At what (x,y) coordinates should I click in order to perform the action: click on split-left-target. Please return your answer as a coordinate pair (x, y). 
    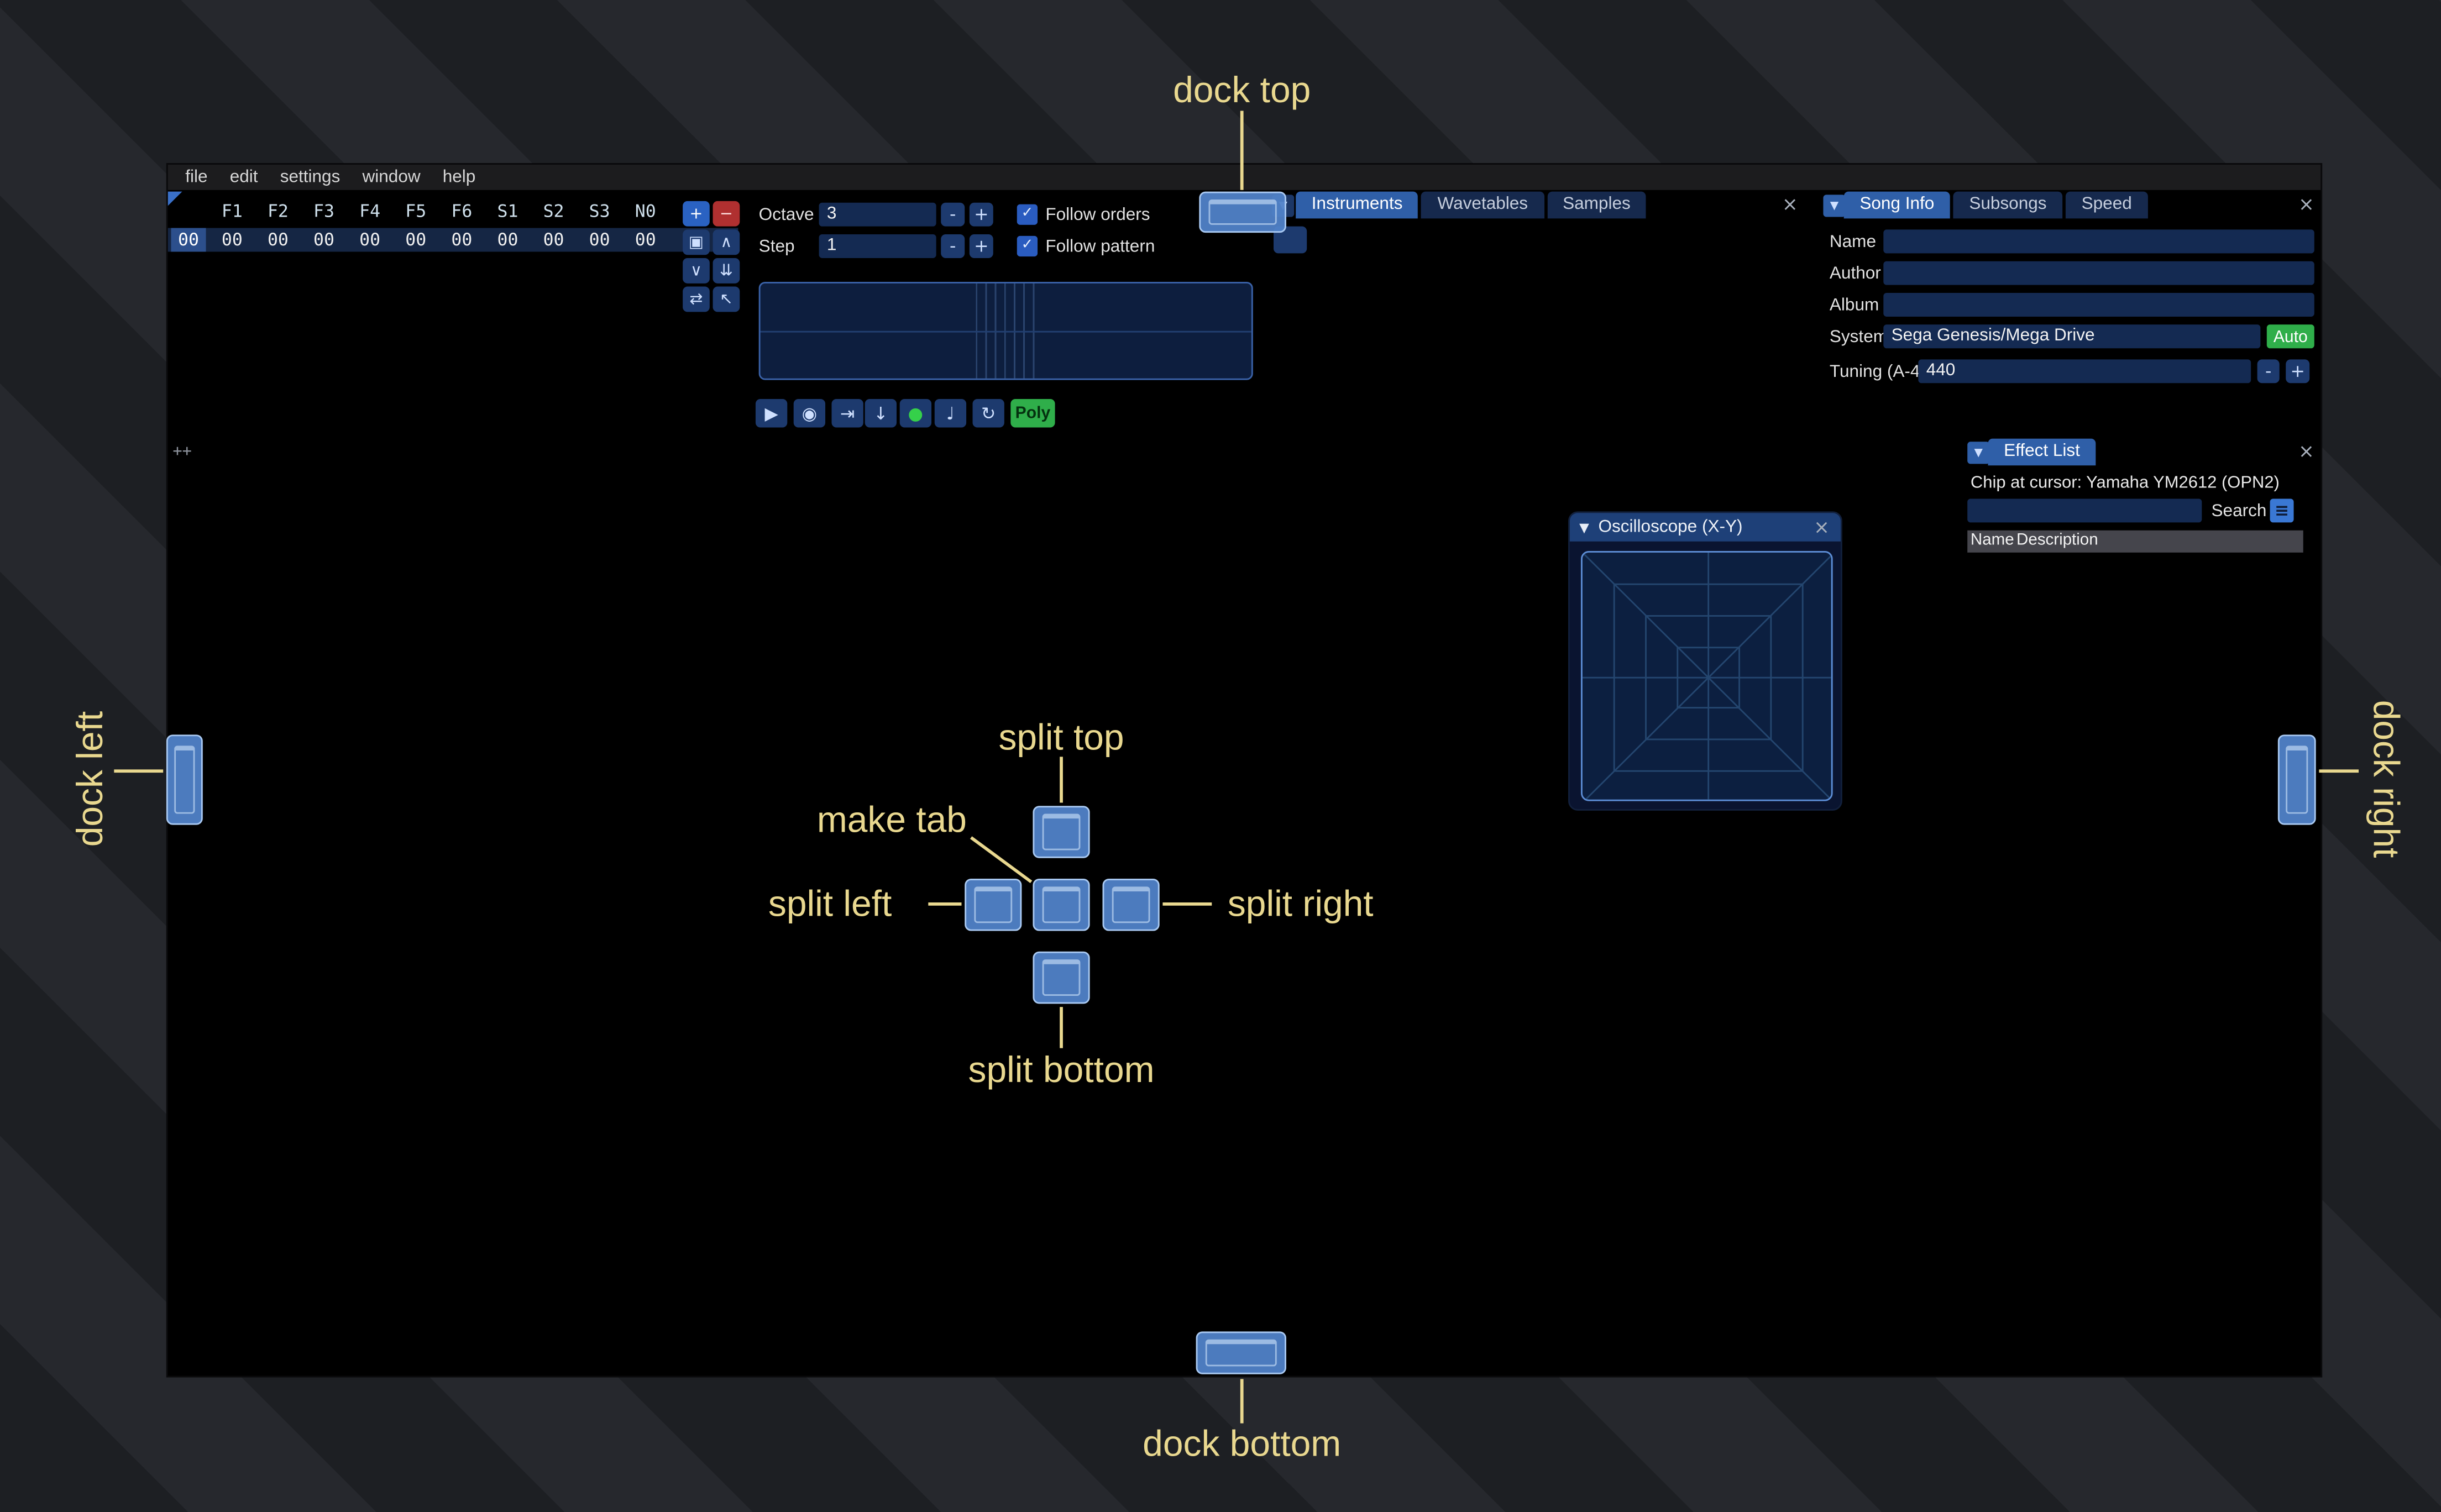
    Looking at the image, I should click on (993, 905).